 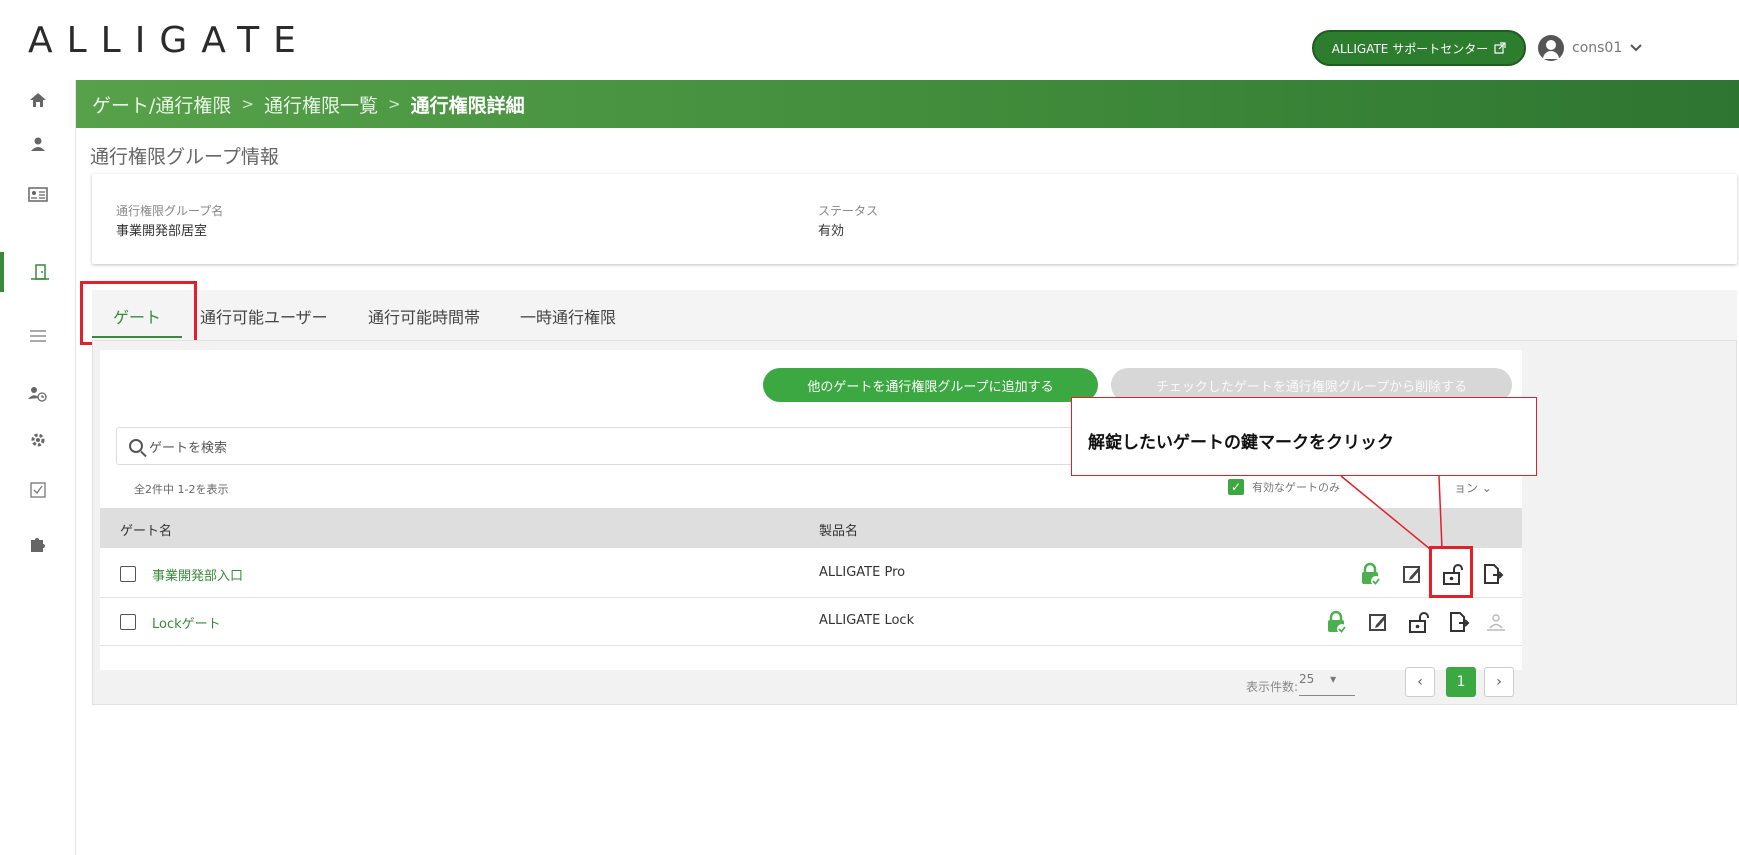 I want to click on checkbox-icon, so click(x=38, y=490).